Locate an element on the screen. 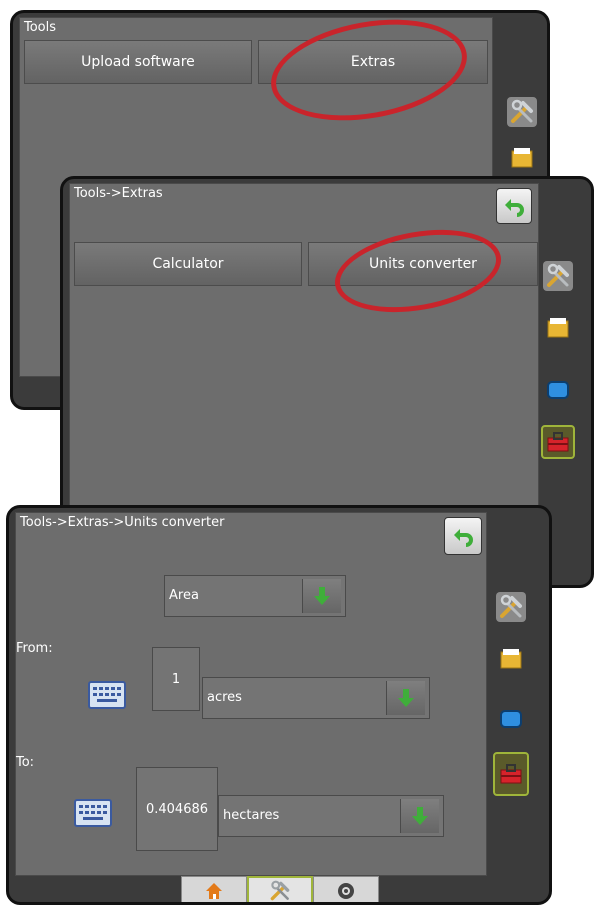  home-icon is located at coordinates (214, 891).